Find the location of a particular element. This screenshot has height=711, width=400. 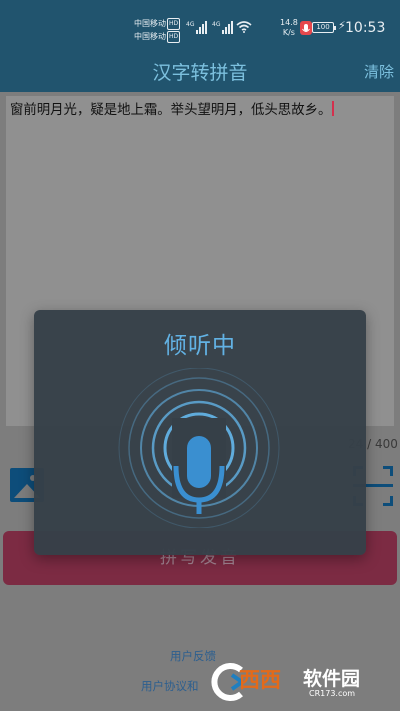

page-title: 汉字转拼音 is located at coordinates (200, 73).